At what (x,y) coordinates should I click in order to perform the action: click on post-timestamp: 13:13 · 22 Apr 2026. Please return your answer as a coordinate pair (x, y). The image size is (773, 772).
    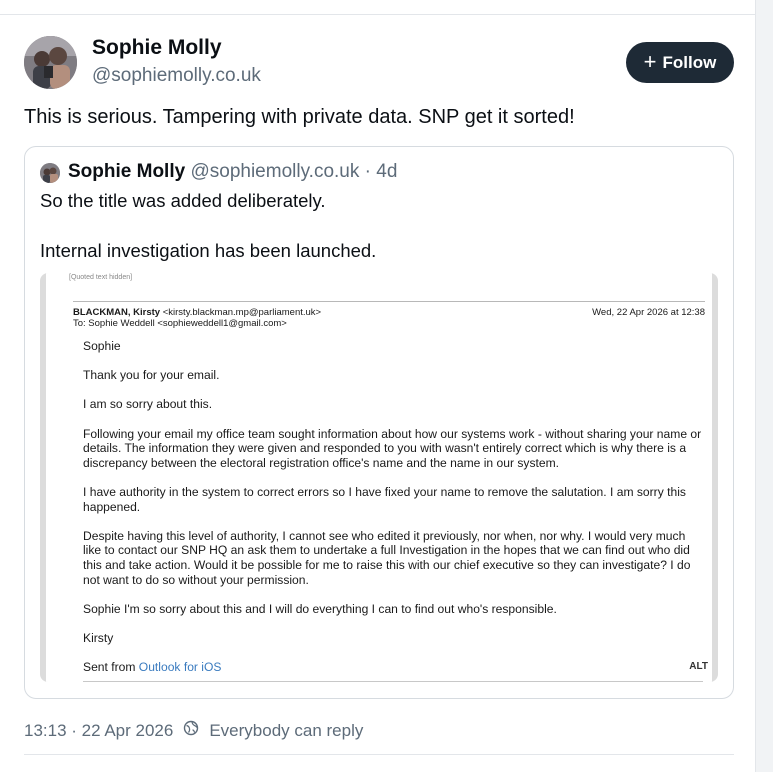
    Looking at the image, I should click on (98, 731).